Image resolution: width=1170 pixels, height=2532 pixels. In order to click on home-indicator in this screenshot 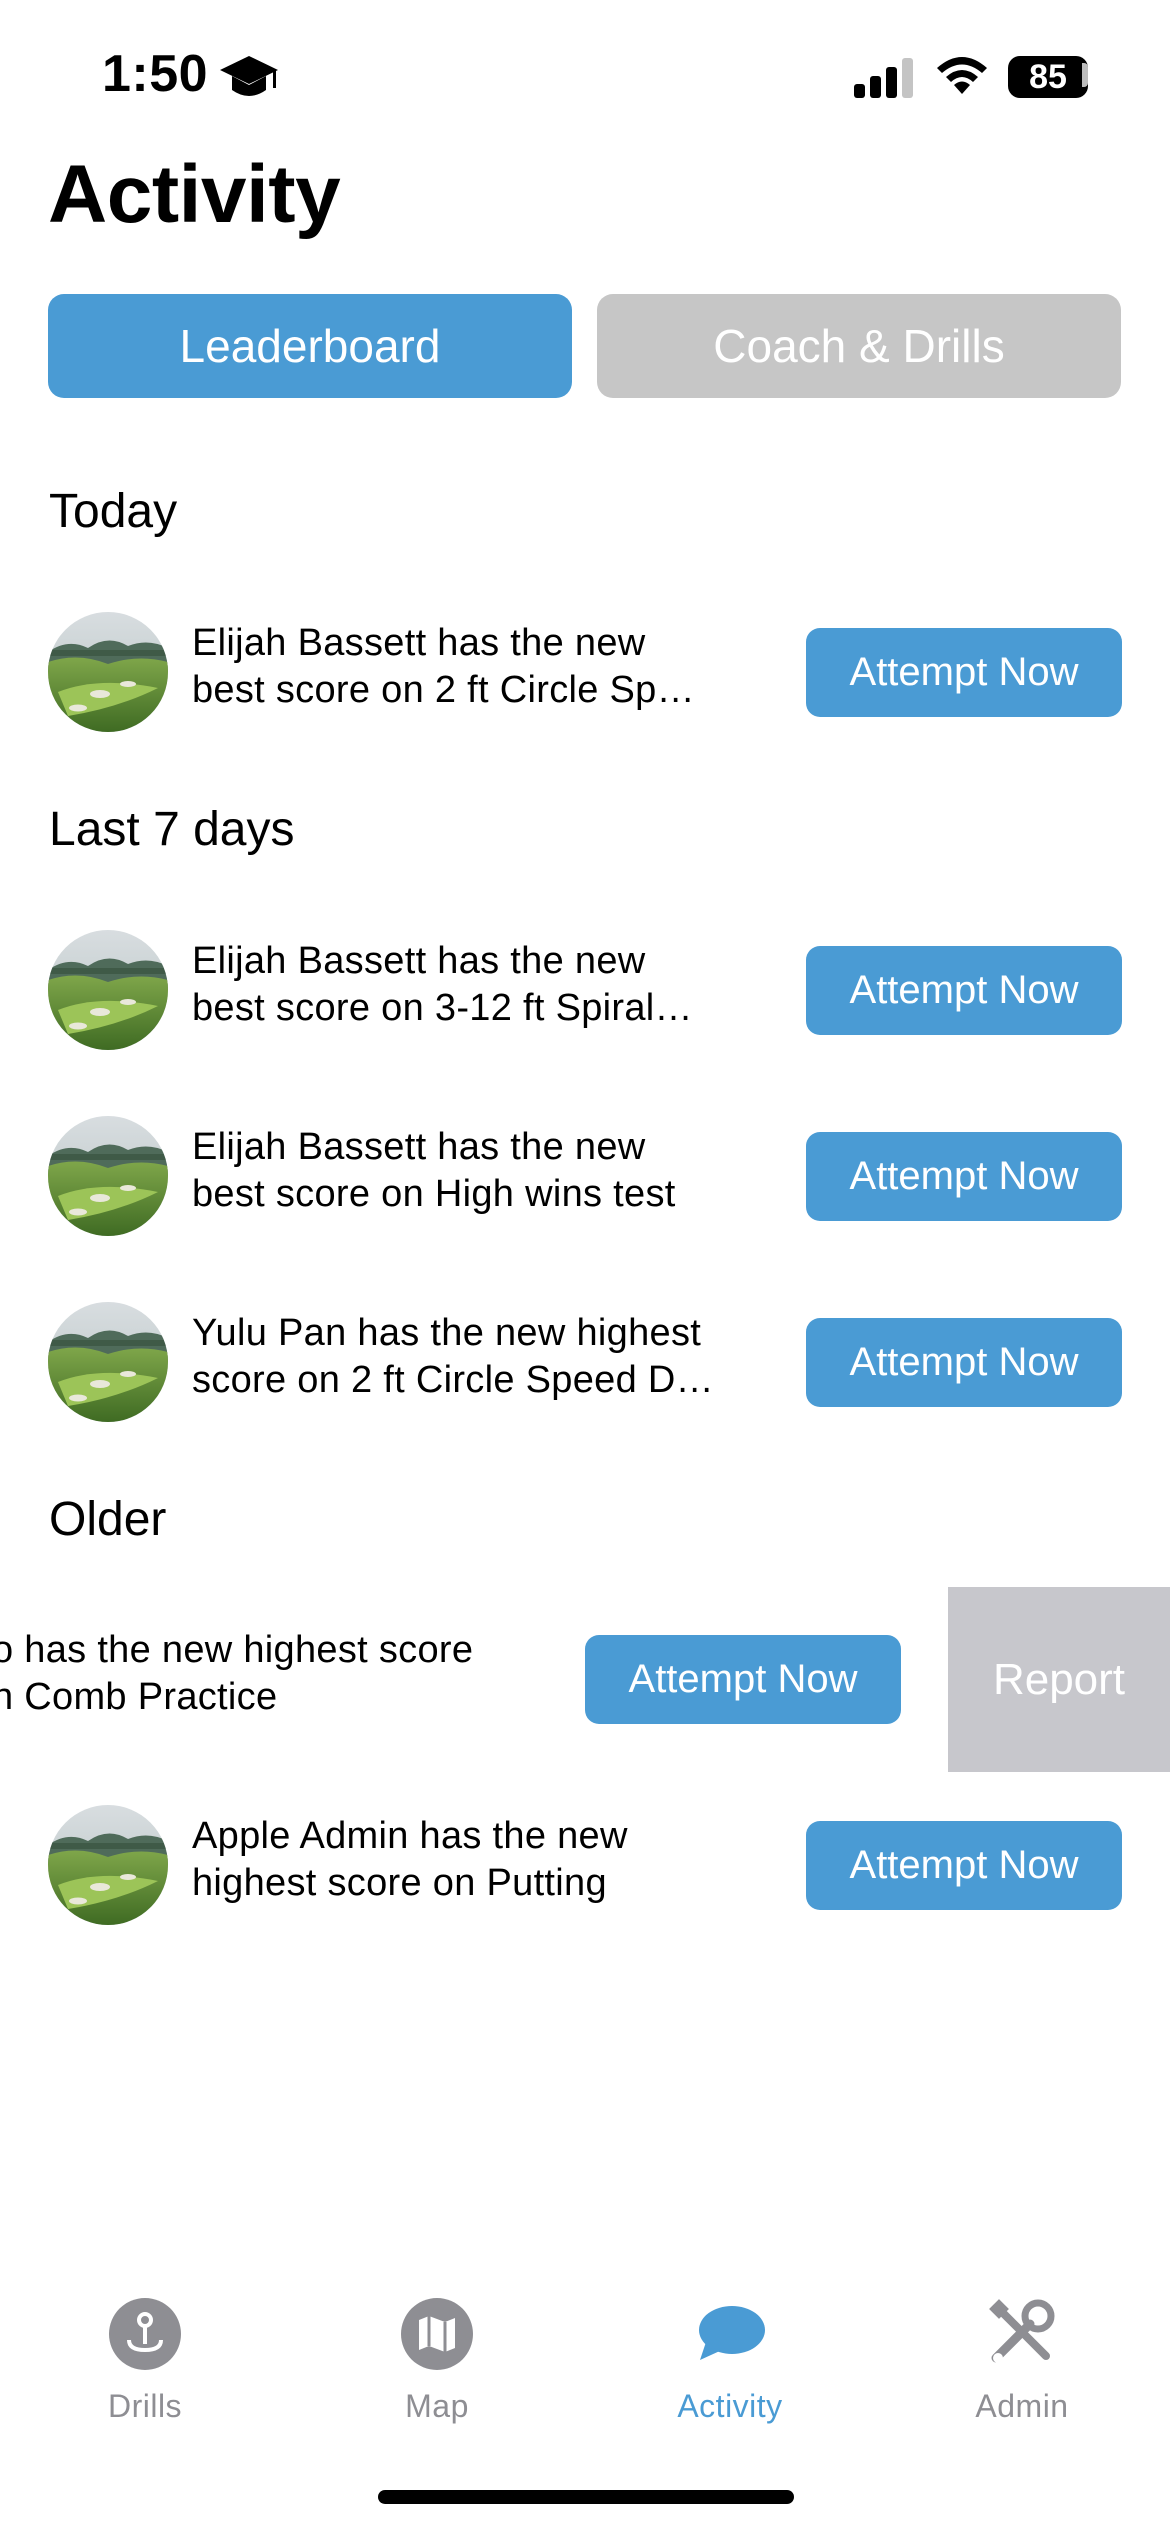, I will do `click(586, 2497)`.